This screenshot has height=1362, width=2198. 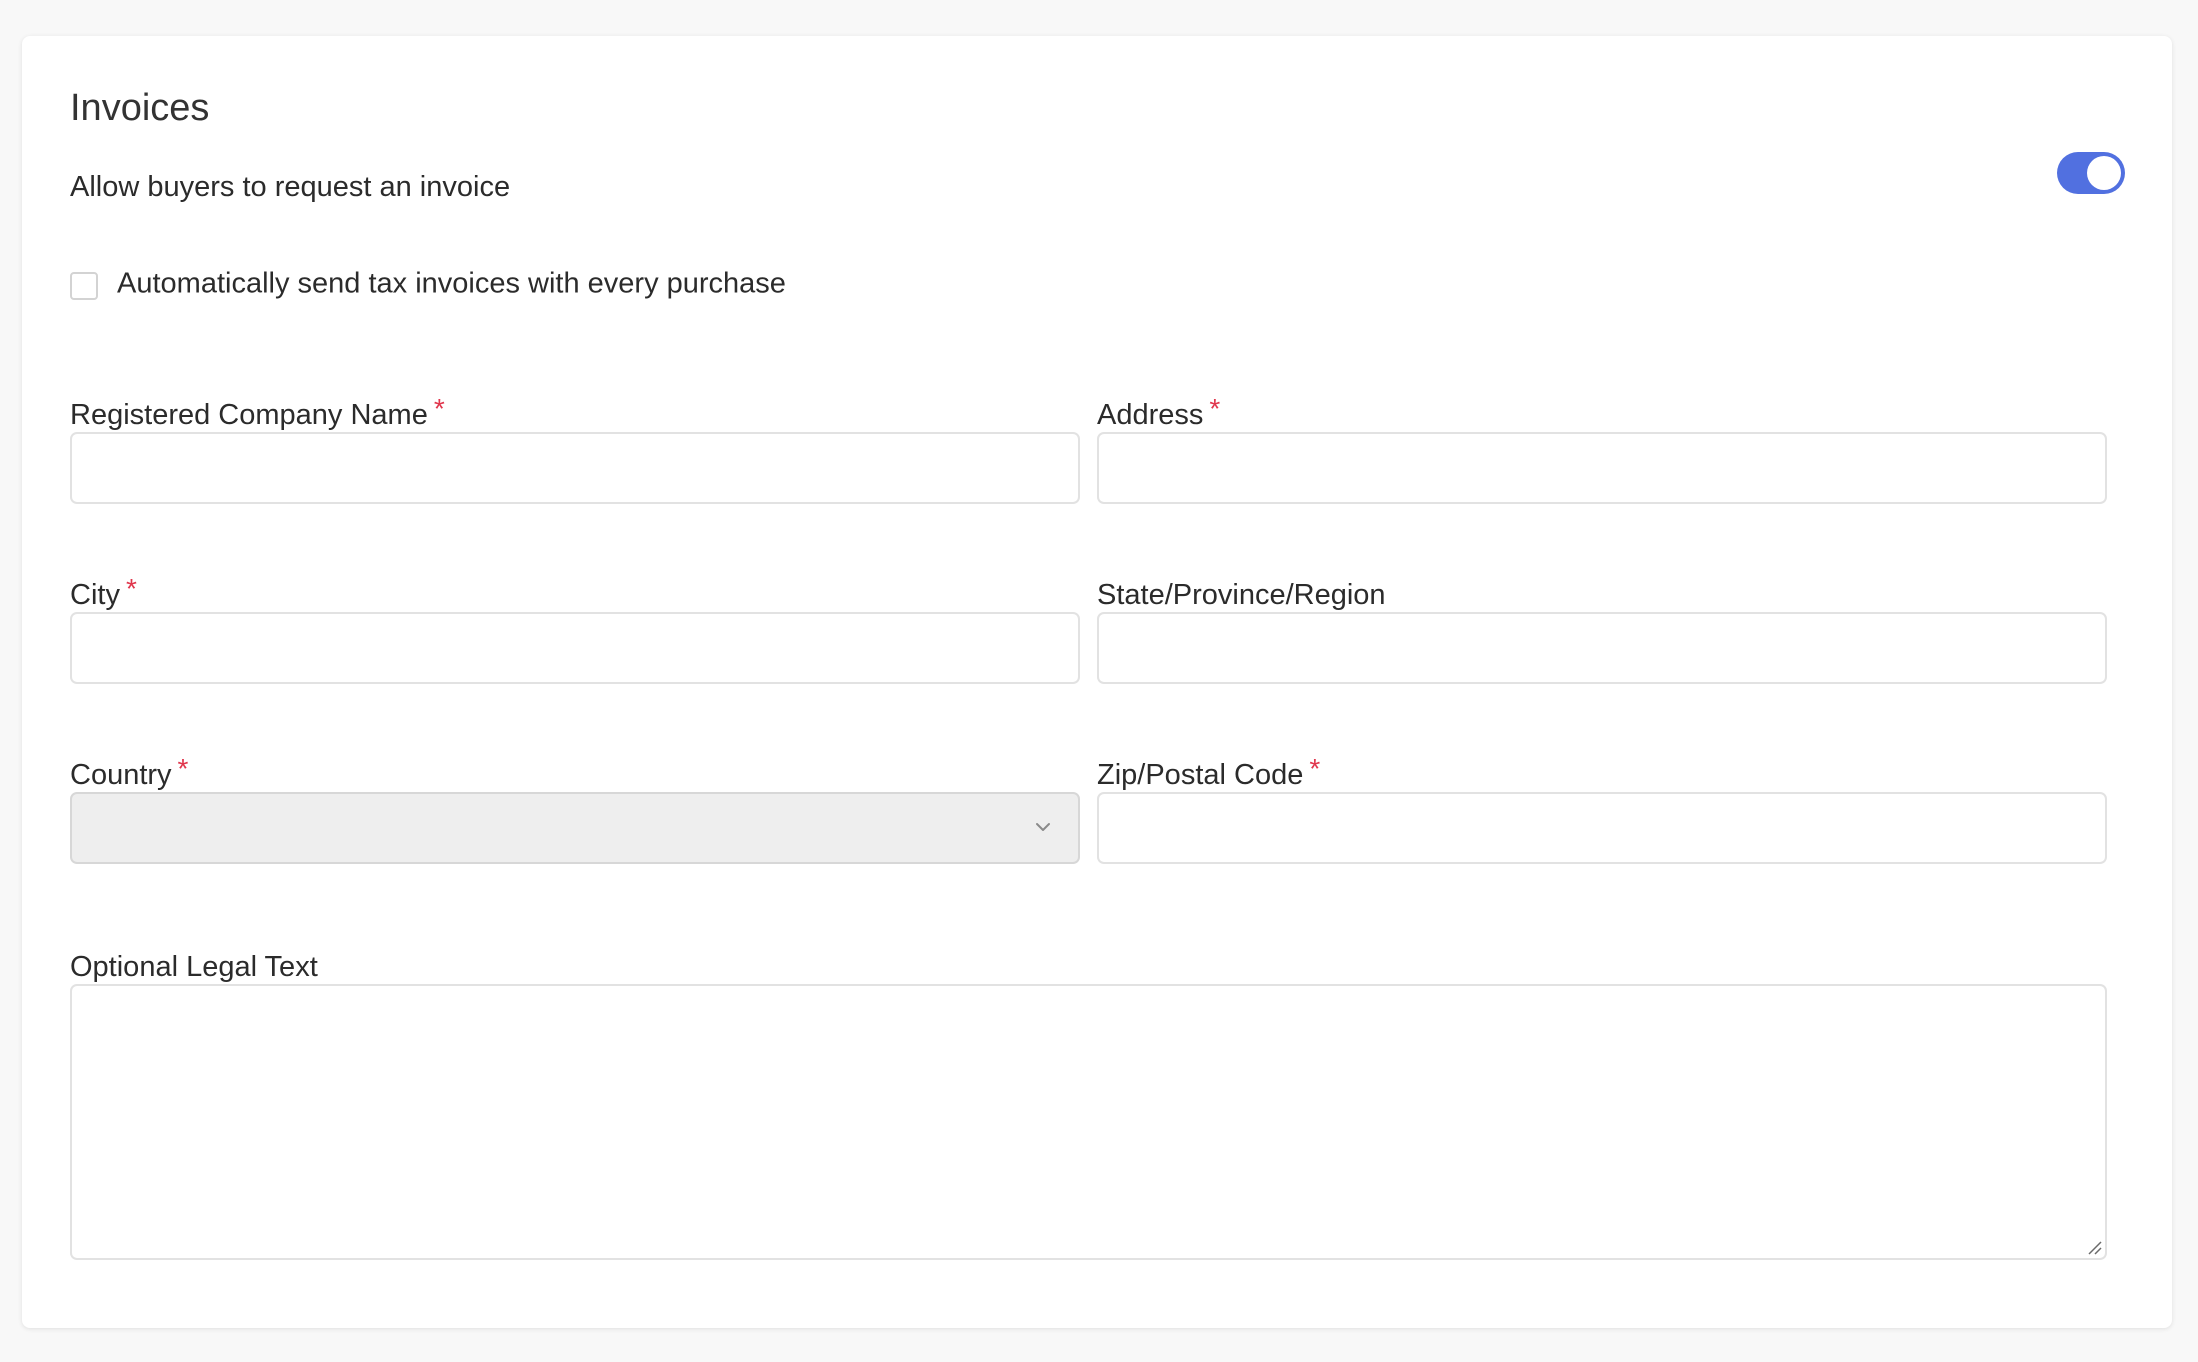 I want to click on legal-text-label-text: Optional Legal Text, so click(x=194, y=967).